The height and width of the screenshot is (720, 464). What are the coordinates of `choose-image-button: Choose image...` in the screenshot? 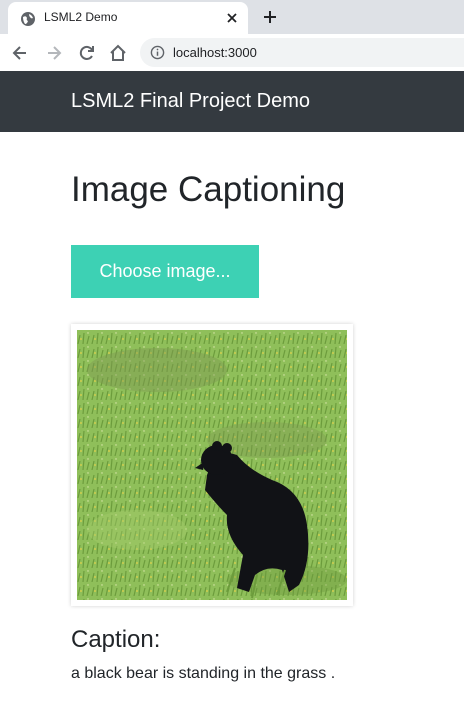 It's located at (165, 271).